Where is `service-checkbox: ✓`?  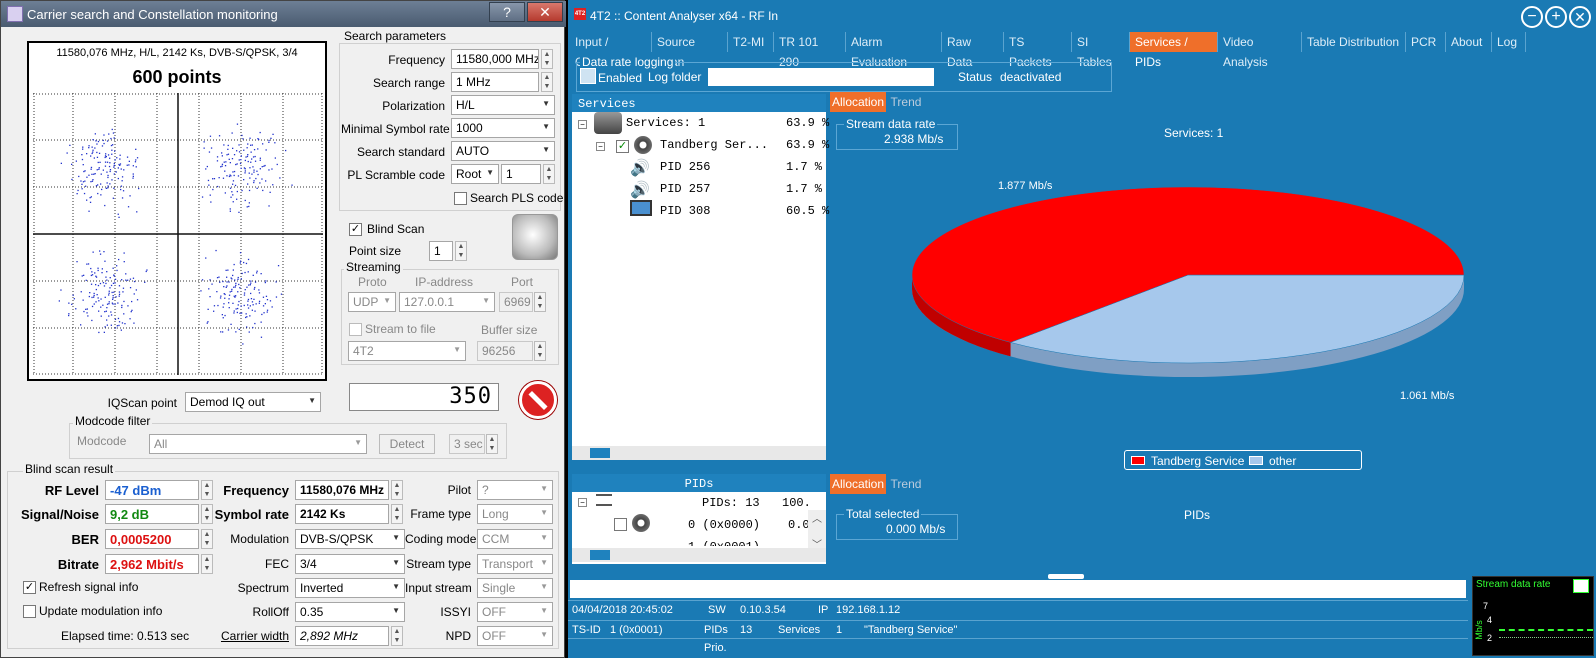 service-checkbox: ✓ is located at coordinates (622, 146).